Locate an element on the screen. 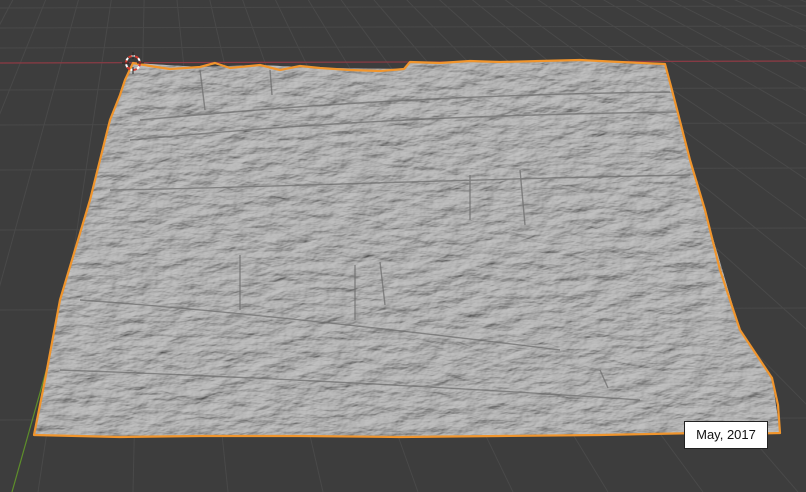 This screenshot has height=492, width=806. date-label: May, 2017 is located at coordinates (726, 435).